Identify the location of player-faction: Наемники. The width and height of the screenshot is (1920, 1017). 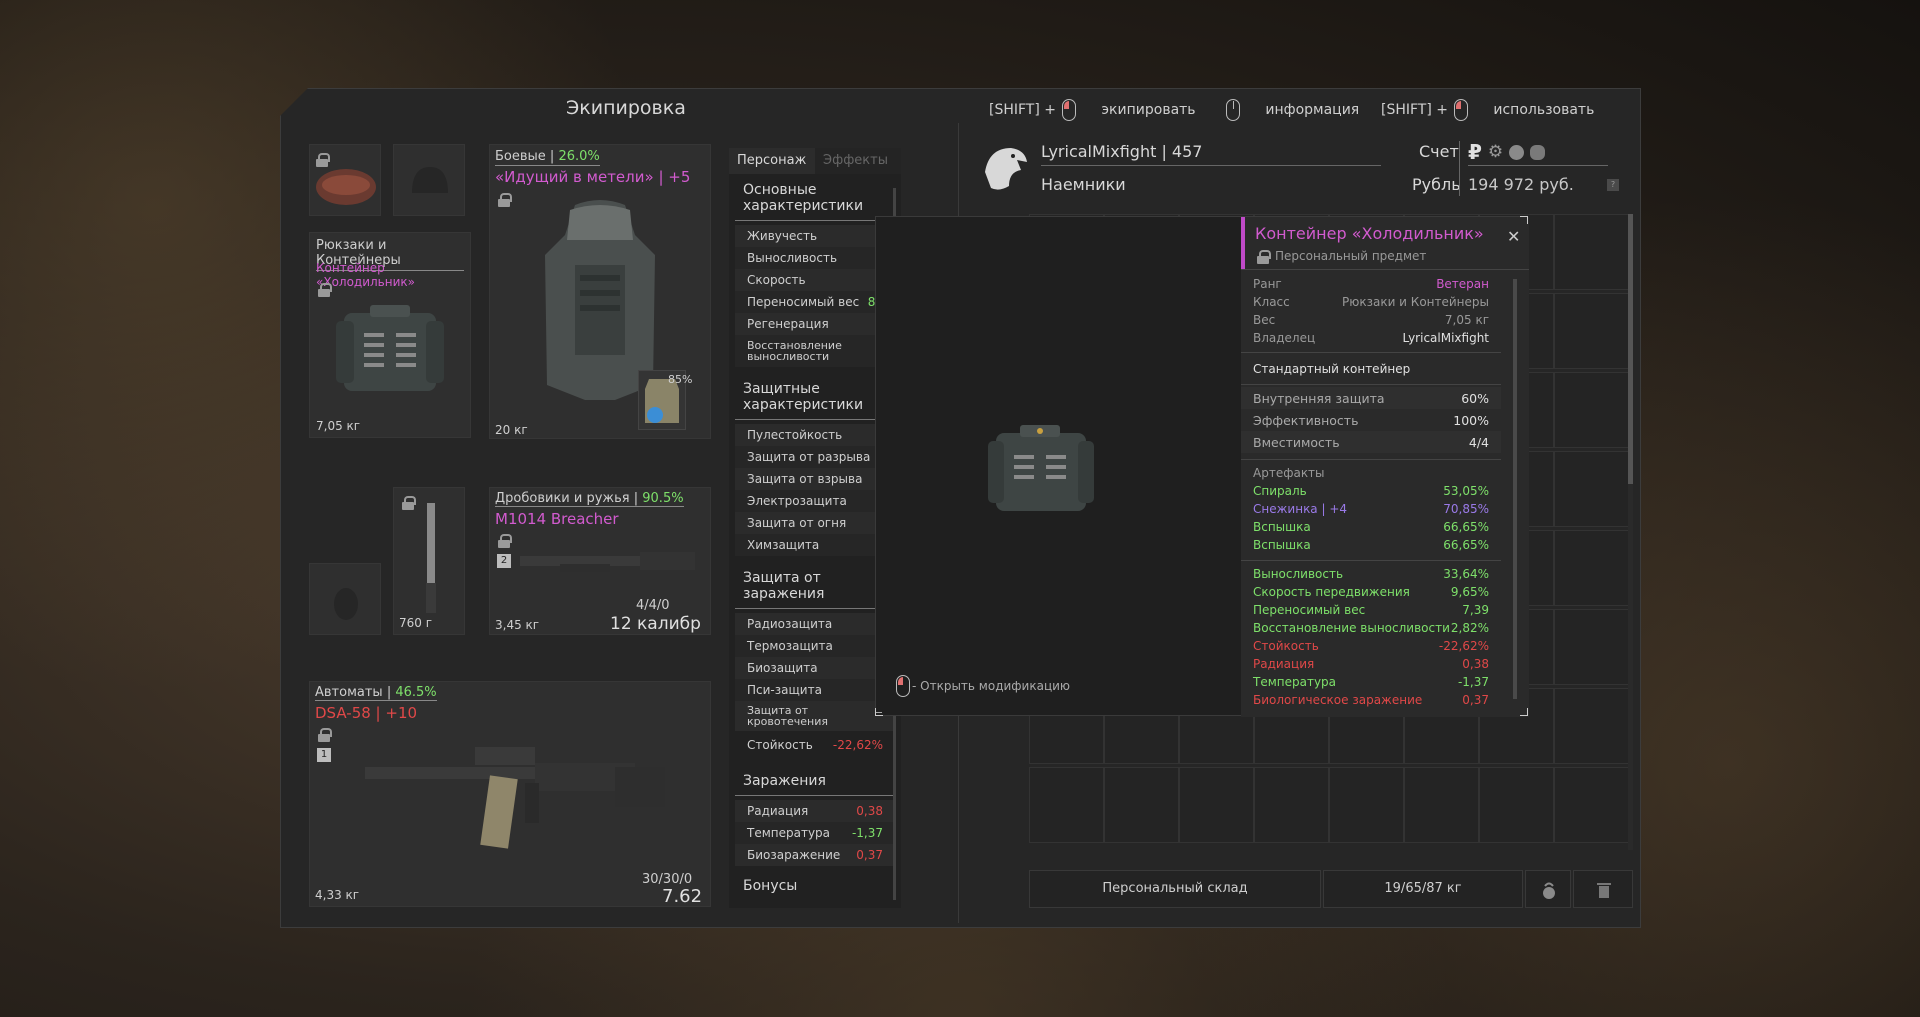
(1083, 184).